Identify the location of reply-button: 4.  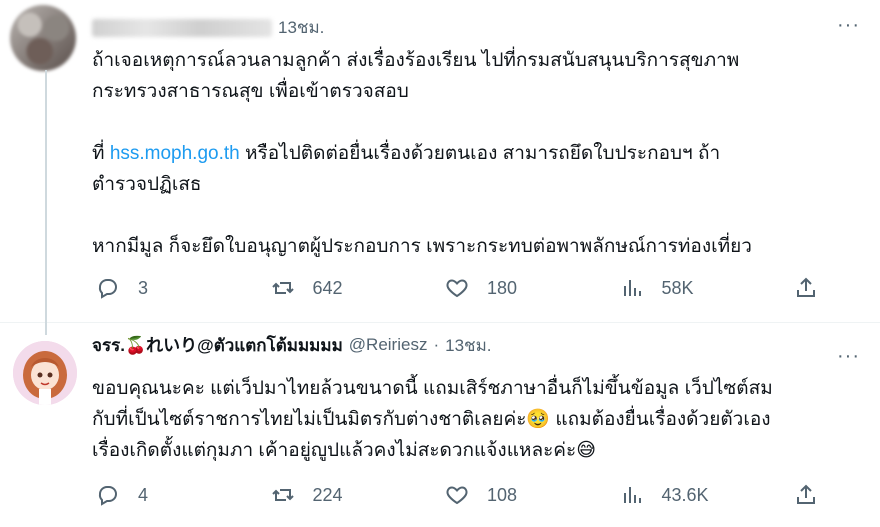
(166, 495).